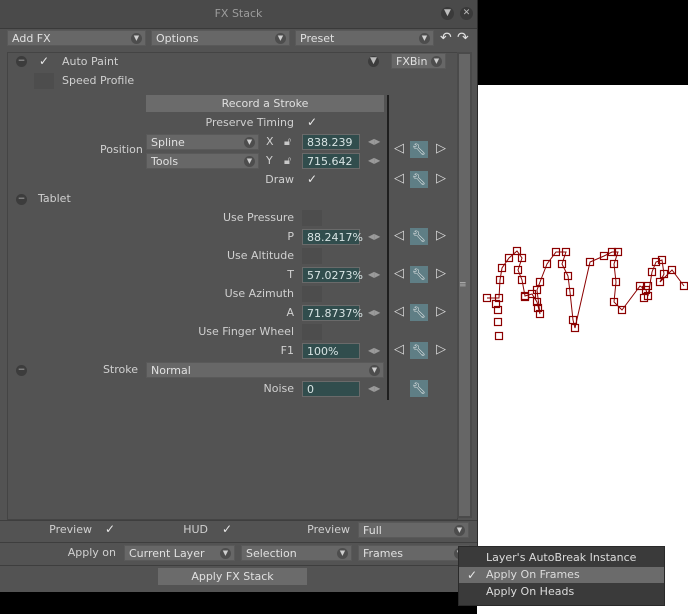  What do you see at coordinates (332, 313) in the screenshot?
I see `a-field: 71.8737%` at bounding box center [332, 313].